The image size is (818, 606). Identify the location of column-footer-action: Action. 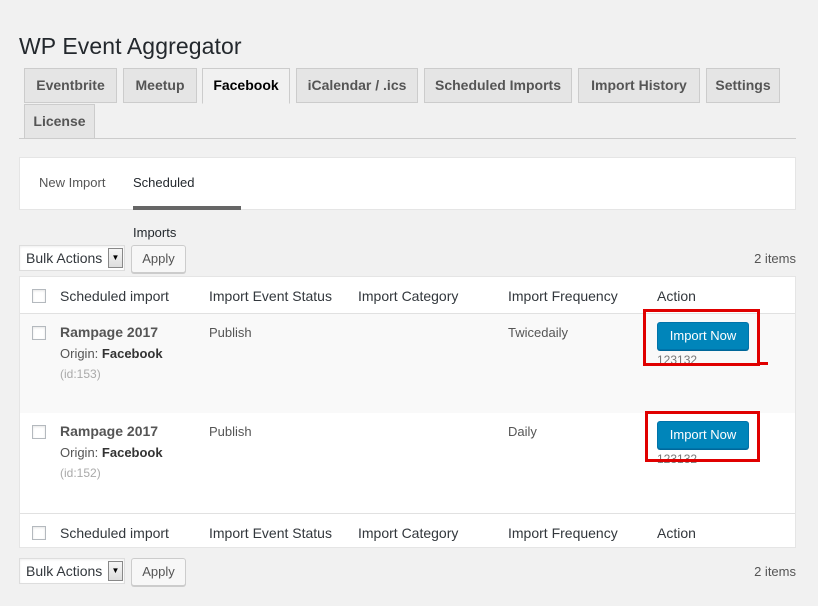
(676, 533).